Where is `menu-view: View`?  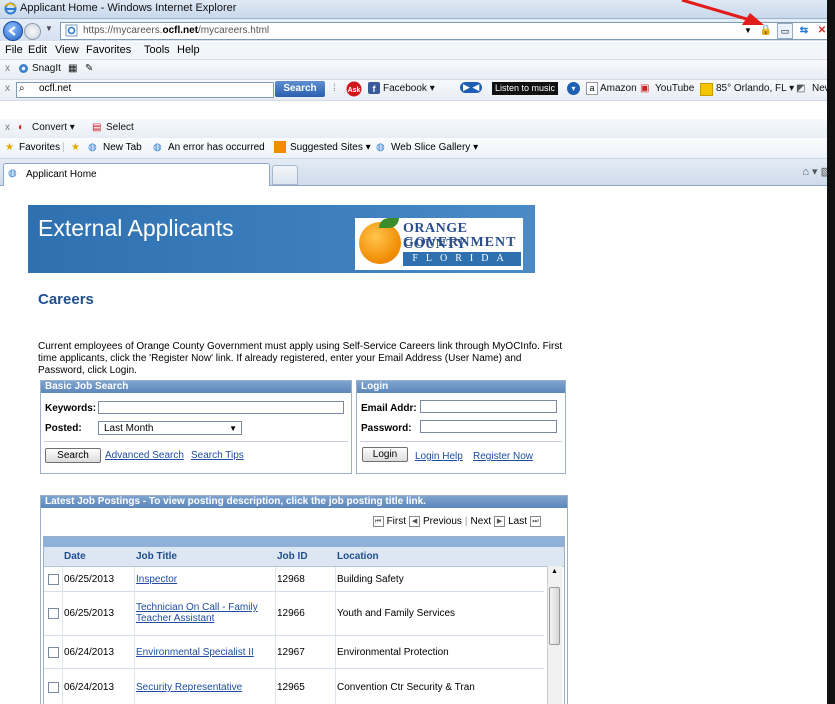 menu-view: View is located at coordinates (67, 50).